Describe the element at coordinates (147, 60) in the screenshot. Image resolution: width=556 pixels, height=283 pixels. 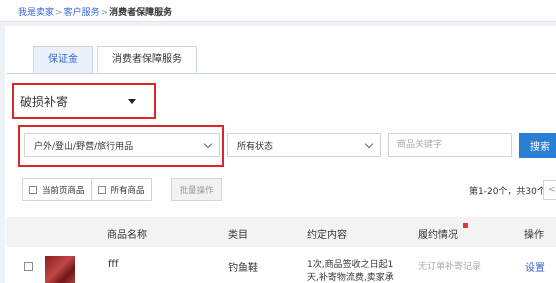
I see `tab-consumer-protection: 消费者保障服务` at that location.